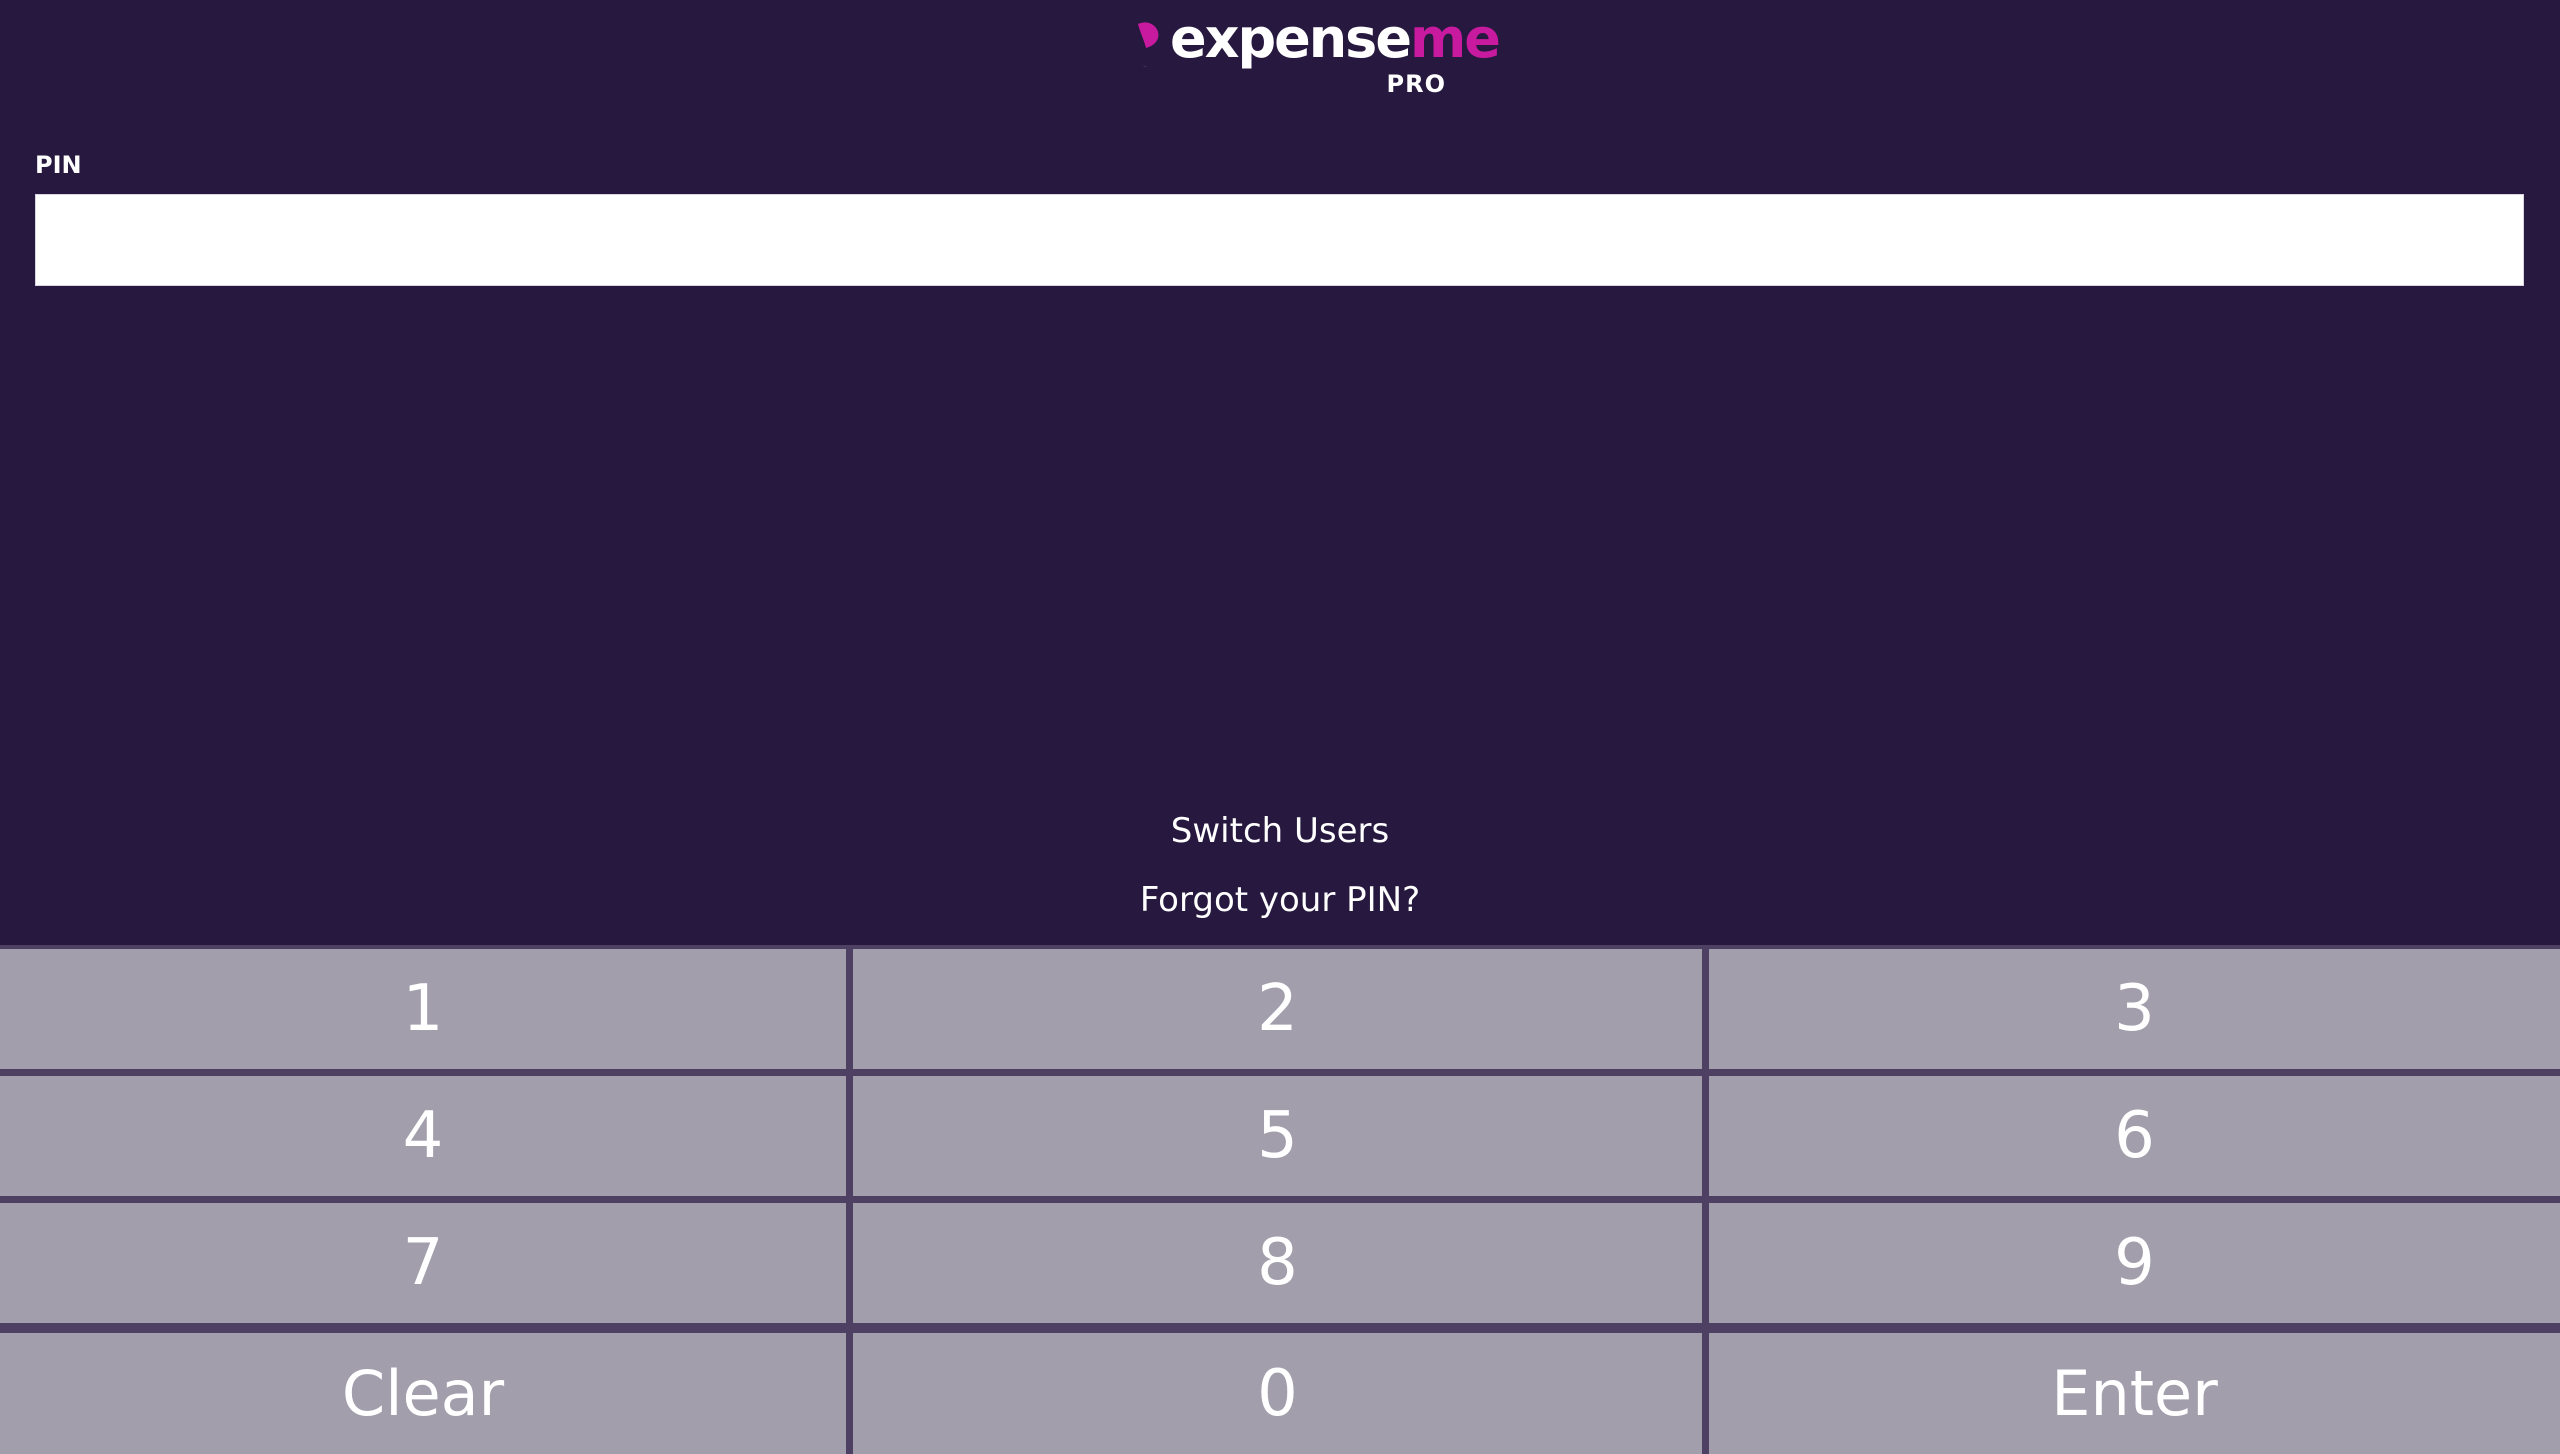 The width and height of the screenshot is (2560, 1454). I want to click on enter-button: Enter, so click(2134, 1393).